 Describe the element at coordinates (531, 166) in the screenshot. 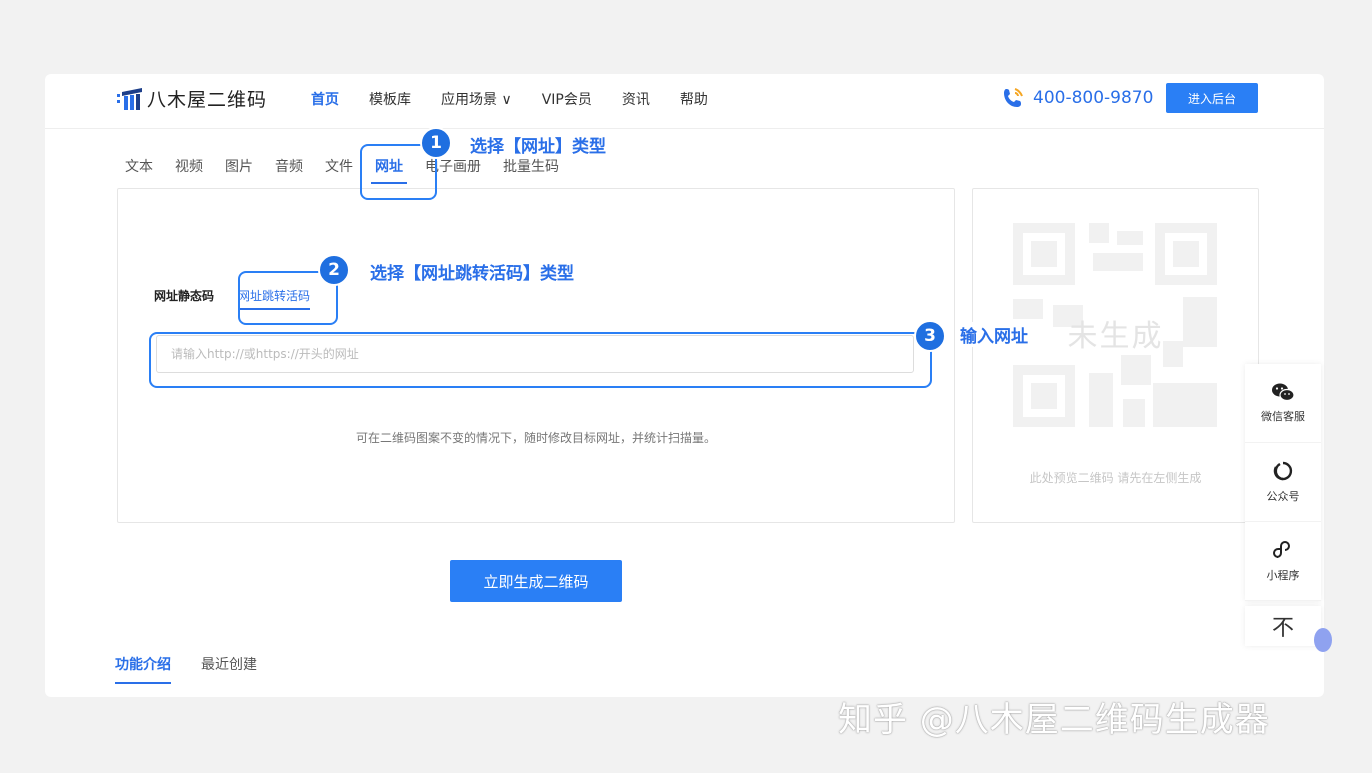

I see `tab-batch: 批量生码` at that location.